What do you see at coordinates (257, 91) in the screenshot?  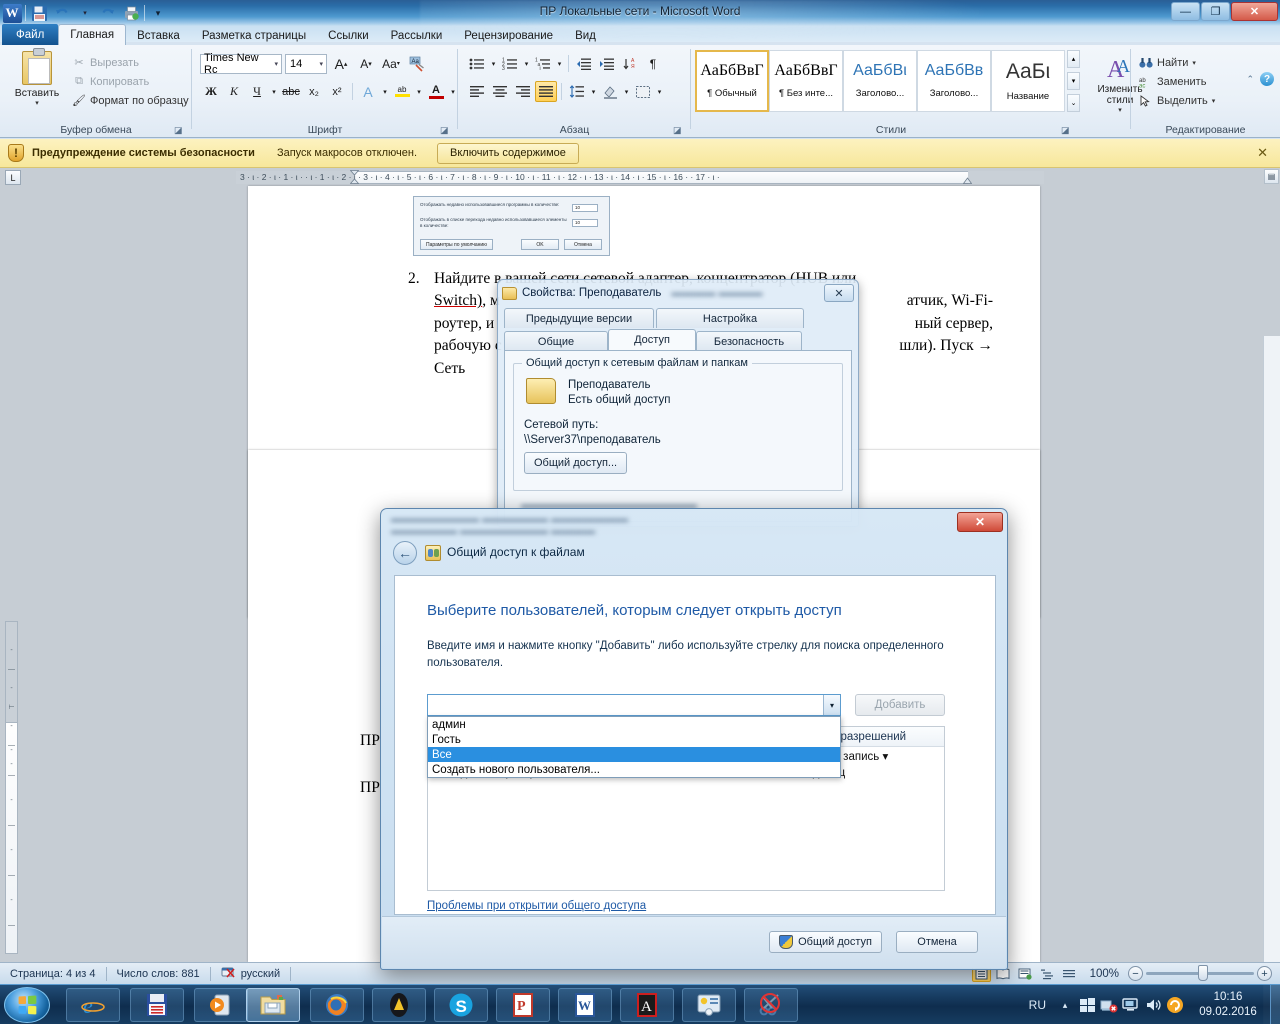 I see `underline-button: Ч` at bounding box center [257, 91].